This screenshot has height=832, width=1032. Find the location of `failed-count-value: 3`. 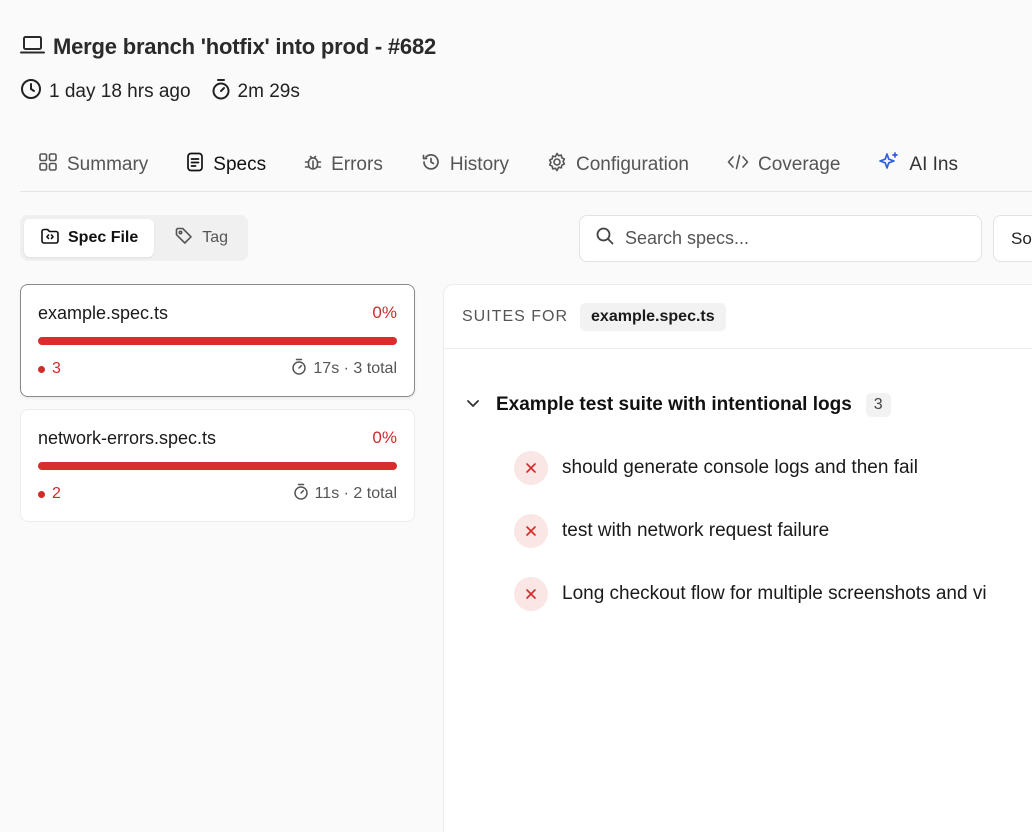

failed-count-value: 3 is located at coordinates (56, 368).